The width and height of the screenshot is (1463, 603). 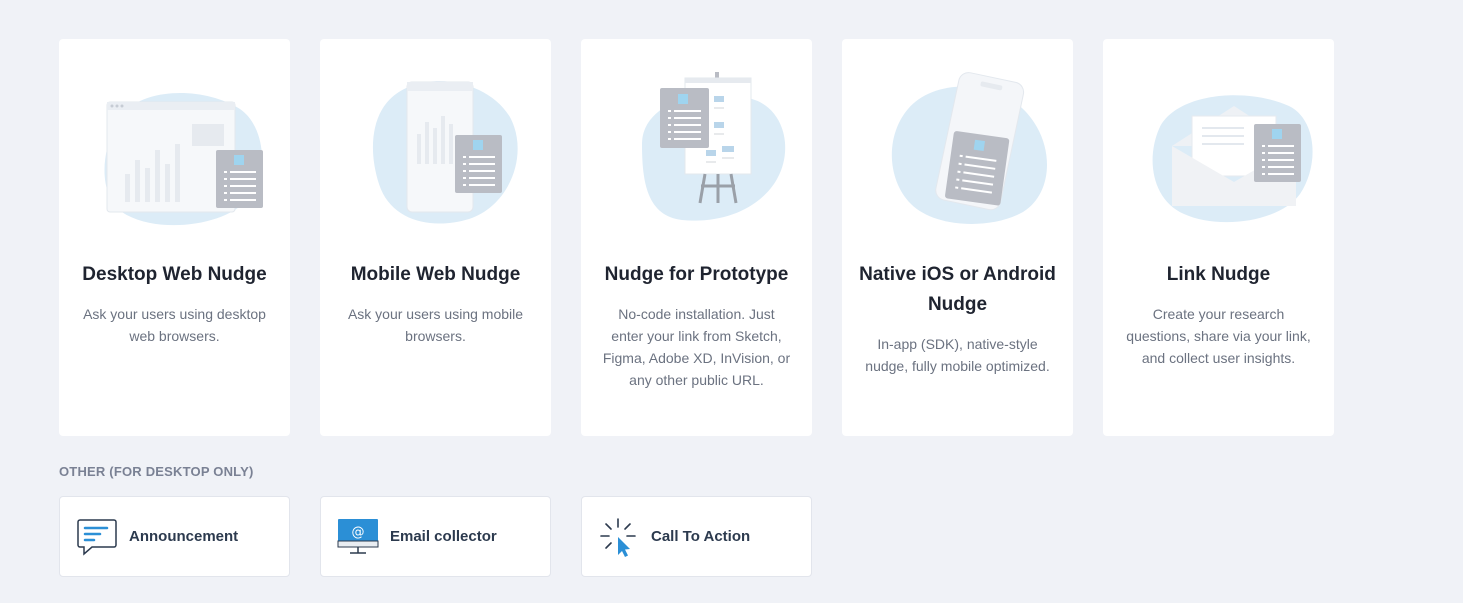 What do you see at coordinates (156, 471) in the screenshot?
I see `other-section-label: OTHER (FOR DESKTOP ONLY)` at bounding box center [156, 471].